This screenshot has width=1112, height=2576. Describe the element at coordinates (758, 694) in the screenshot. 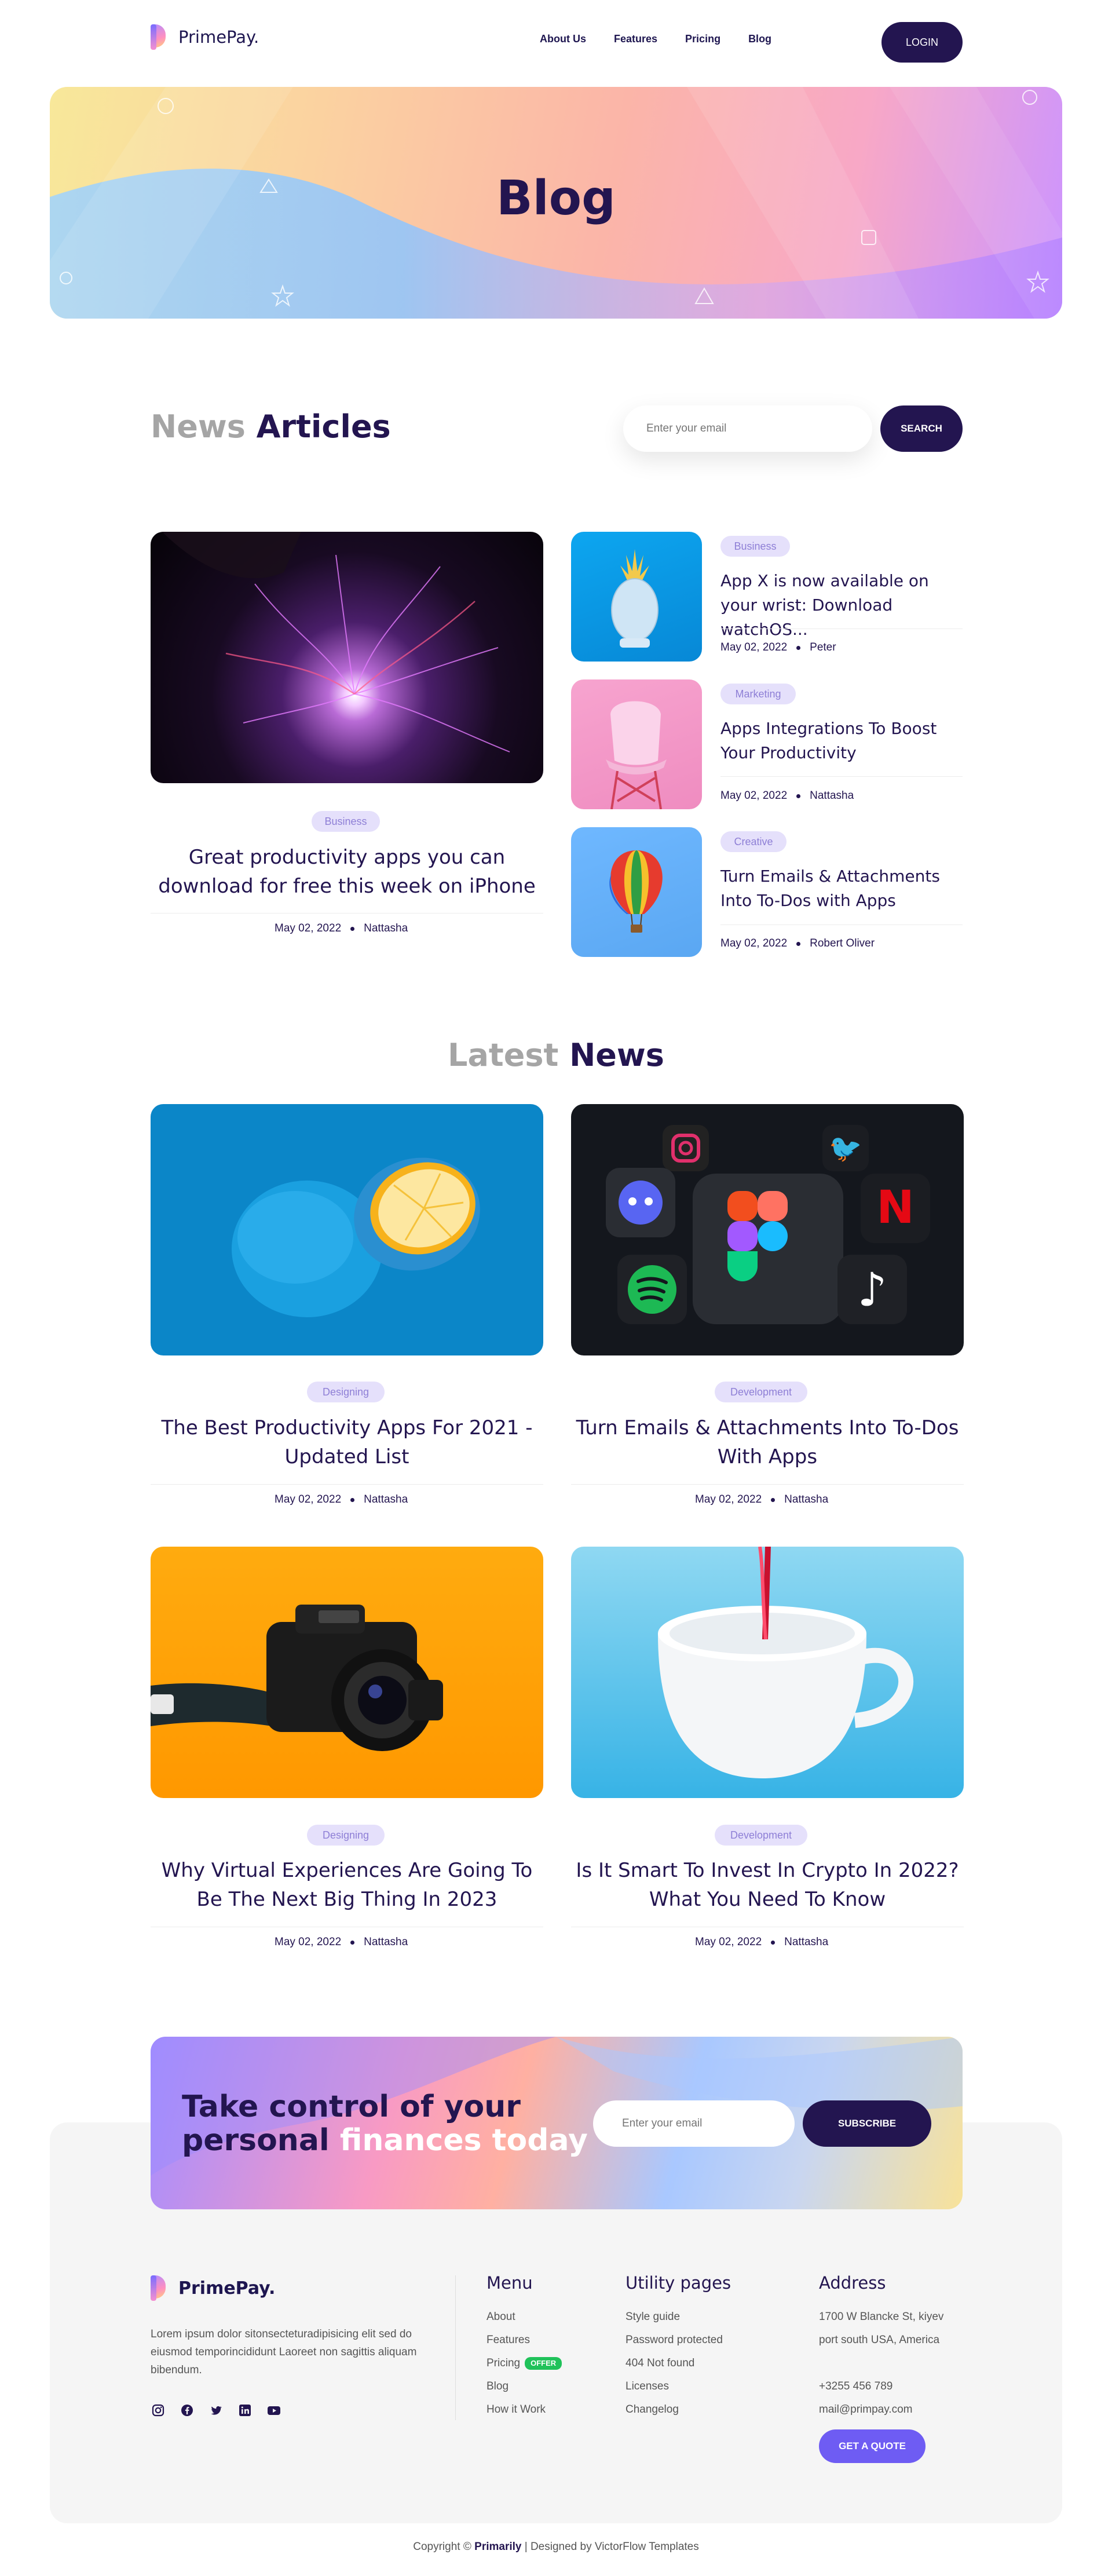

I see `side-article-badge-2: Marketing` at that location.